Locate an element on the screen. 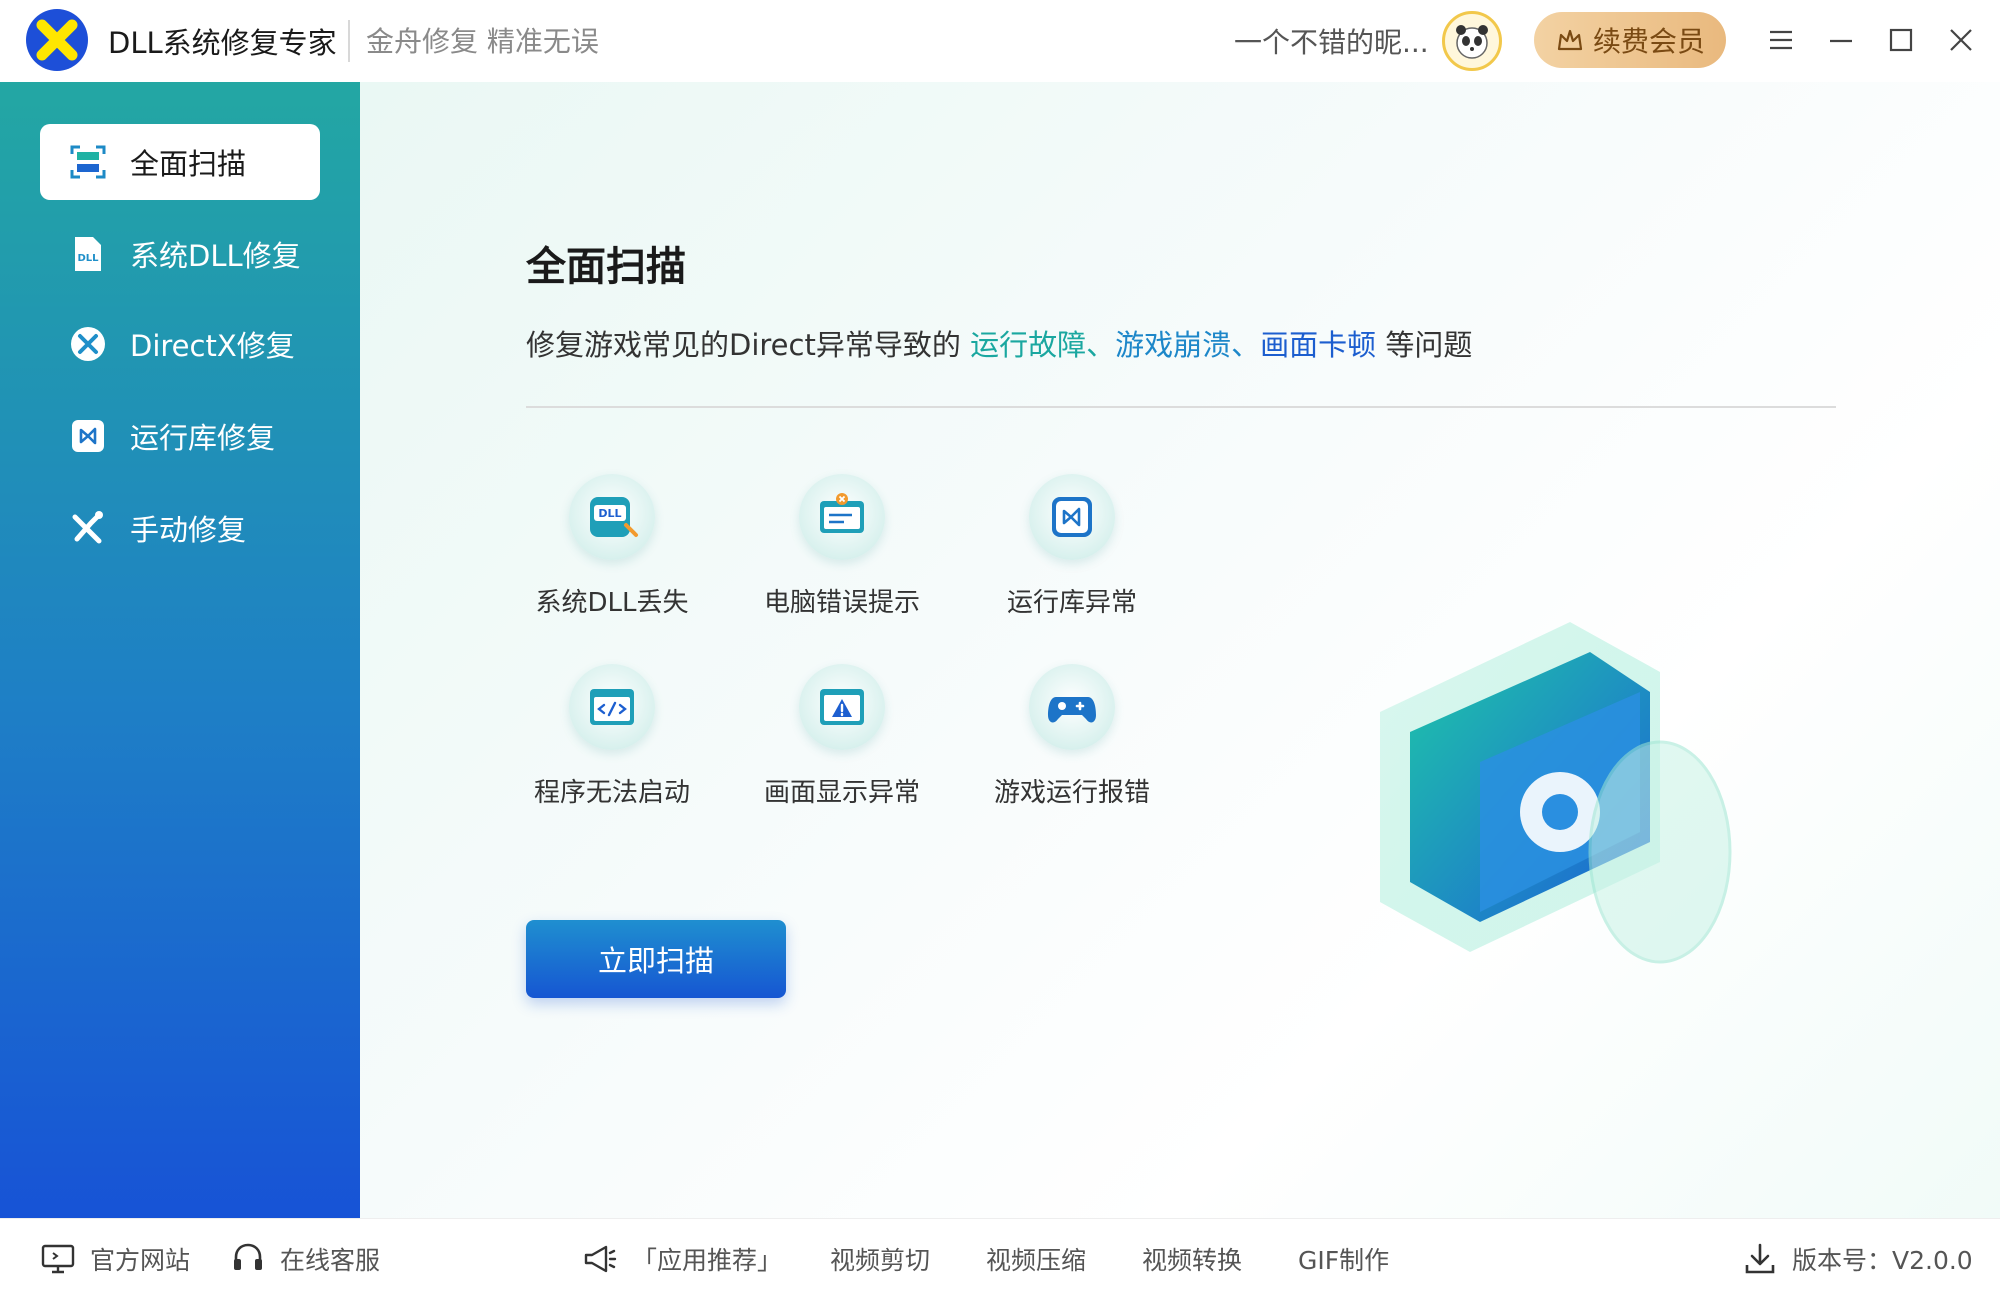  sidebar-item-runtime-repair: 运行库修复 is located at coordinates (180, 436).